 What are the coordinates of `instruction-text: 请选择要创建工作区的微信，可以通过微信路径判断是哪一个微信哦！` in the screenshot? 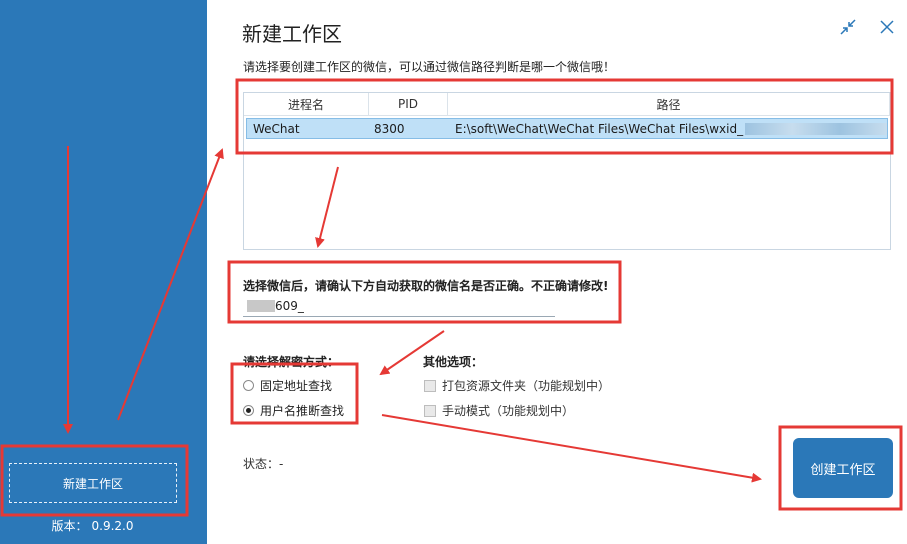 It's located at (429, 67).